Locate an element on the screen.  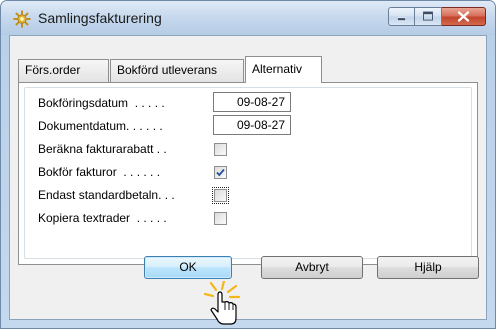
hand-pointer-click-icon is located at coordinates (222, 303).